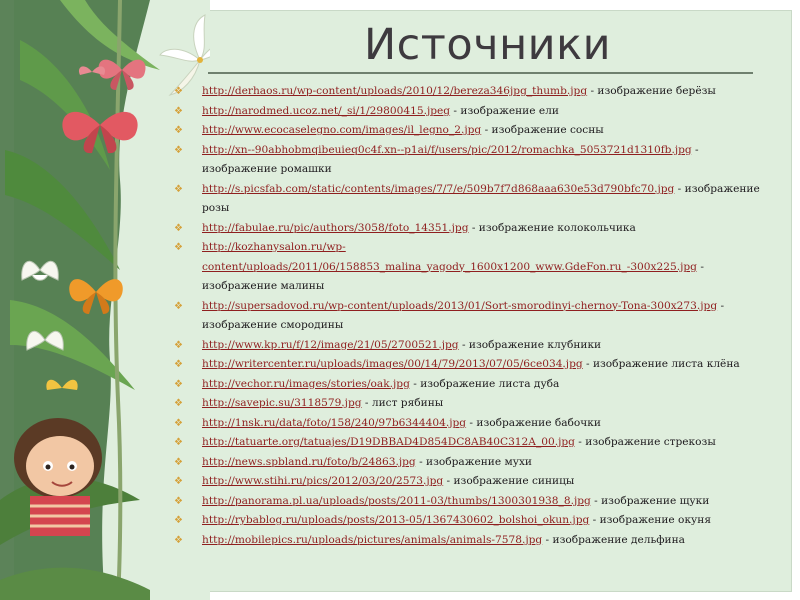 The width and height of the screenshot is (800, 600). I want to click on source-description: - изображение синицы, so click(509, 481).